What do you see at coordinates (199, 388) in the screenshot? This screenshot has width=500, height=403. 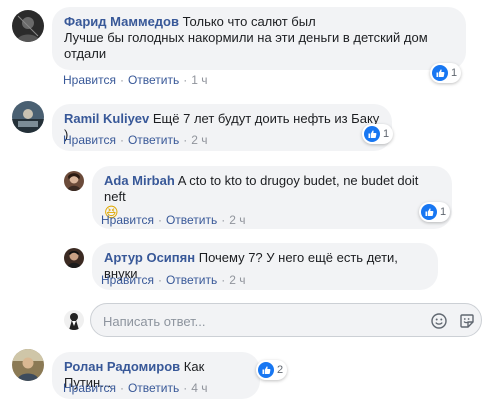 I see `timestamp: 4 ч` at bounding box center [199, 388].